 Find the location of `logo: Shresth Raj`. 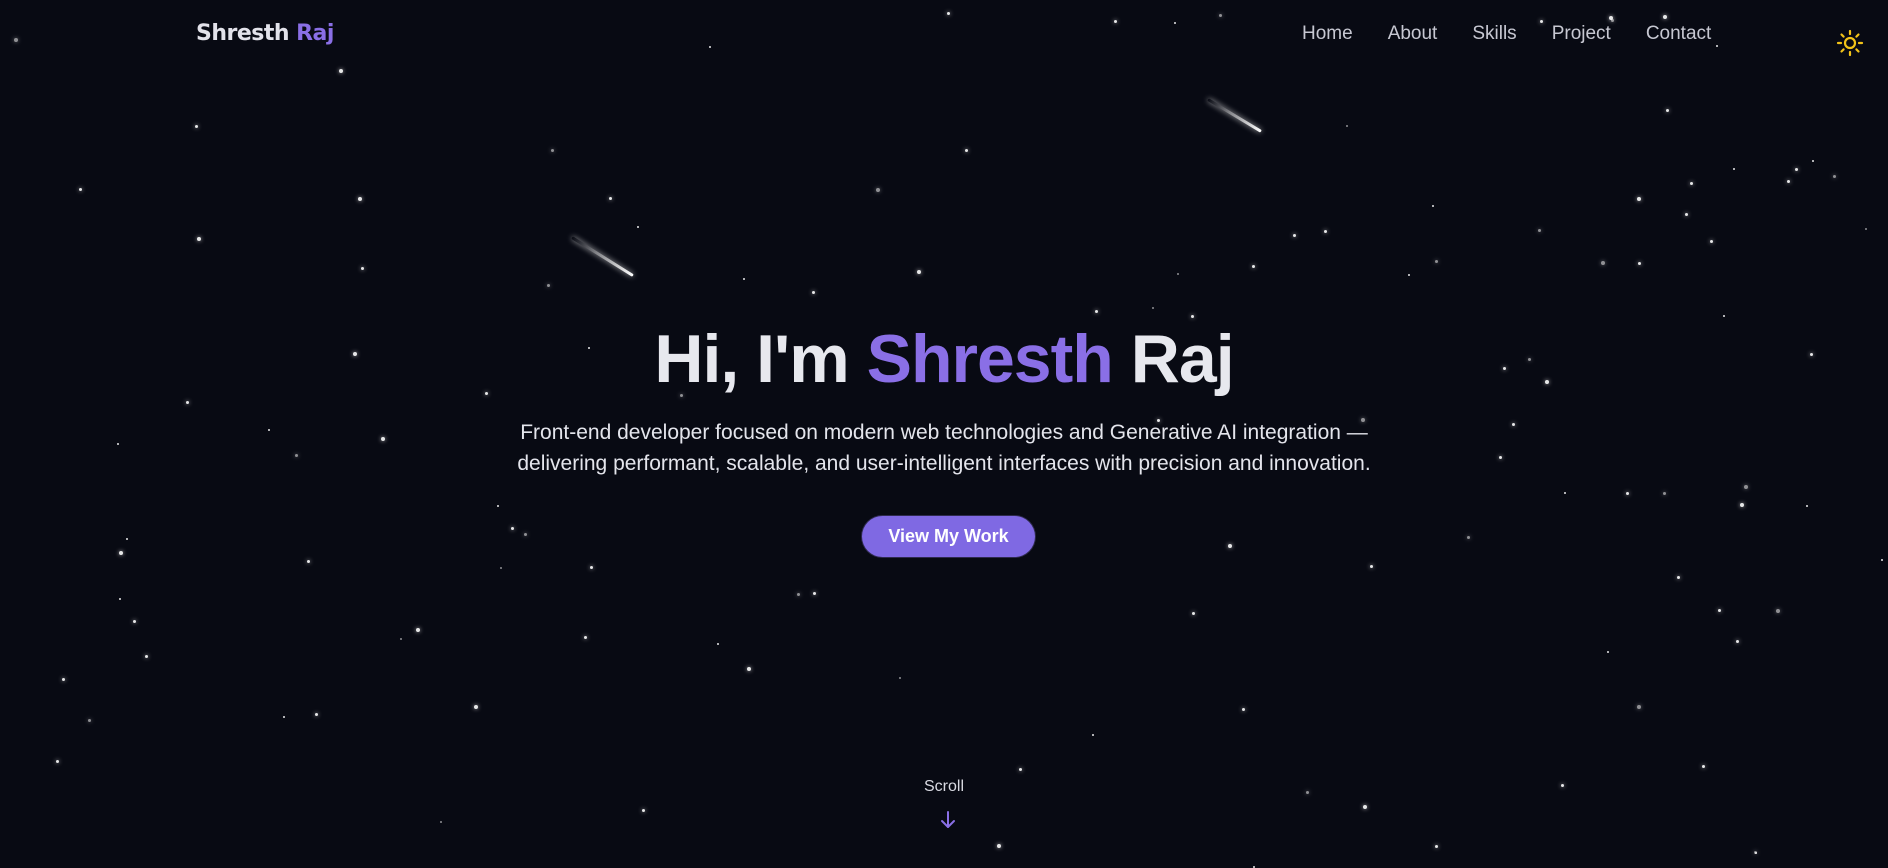

logo: Shresth Raj is located at coordinates (265, 33).